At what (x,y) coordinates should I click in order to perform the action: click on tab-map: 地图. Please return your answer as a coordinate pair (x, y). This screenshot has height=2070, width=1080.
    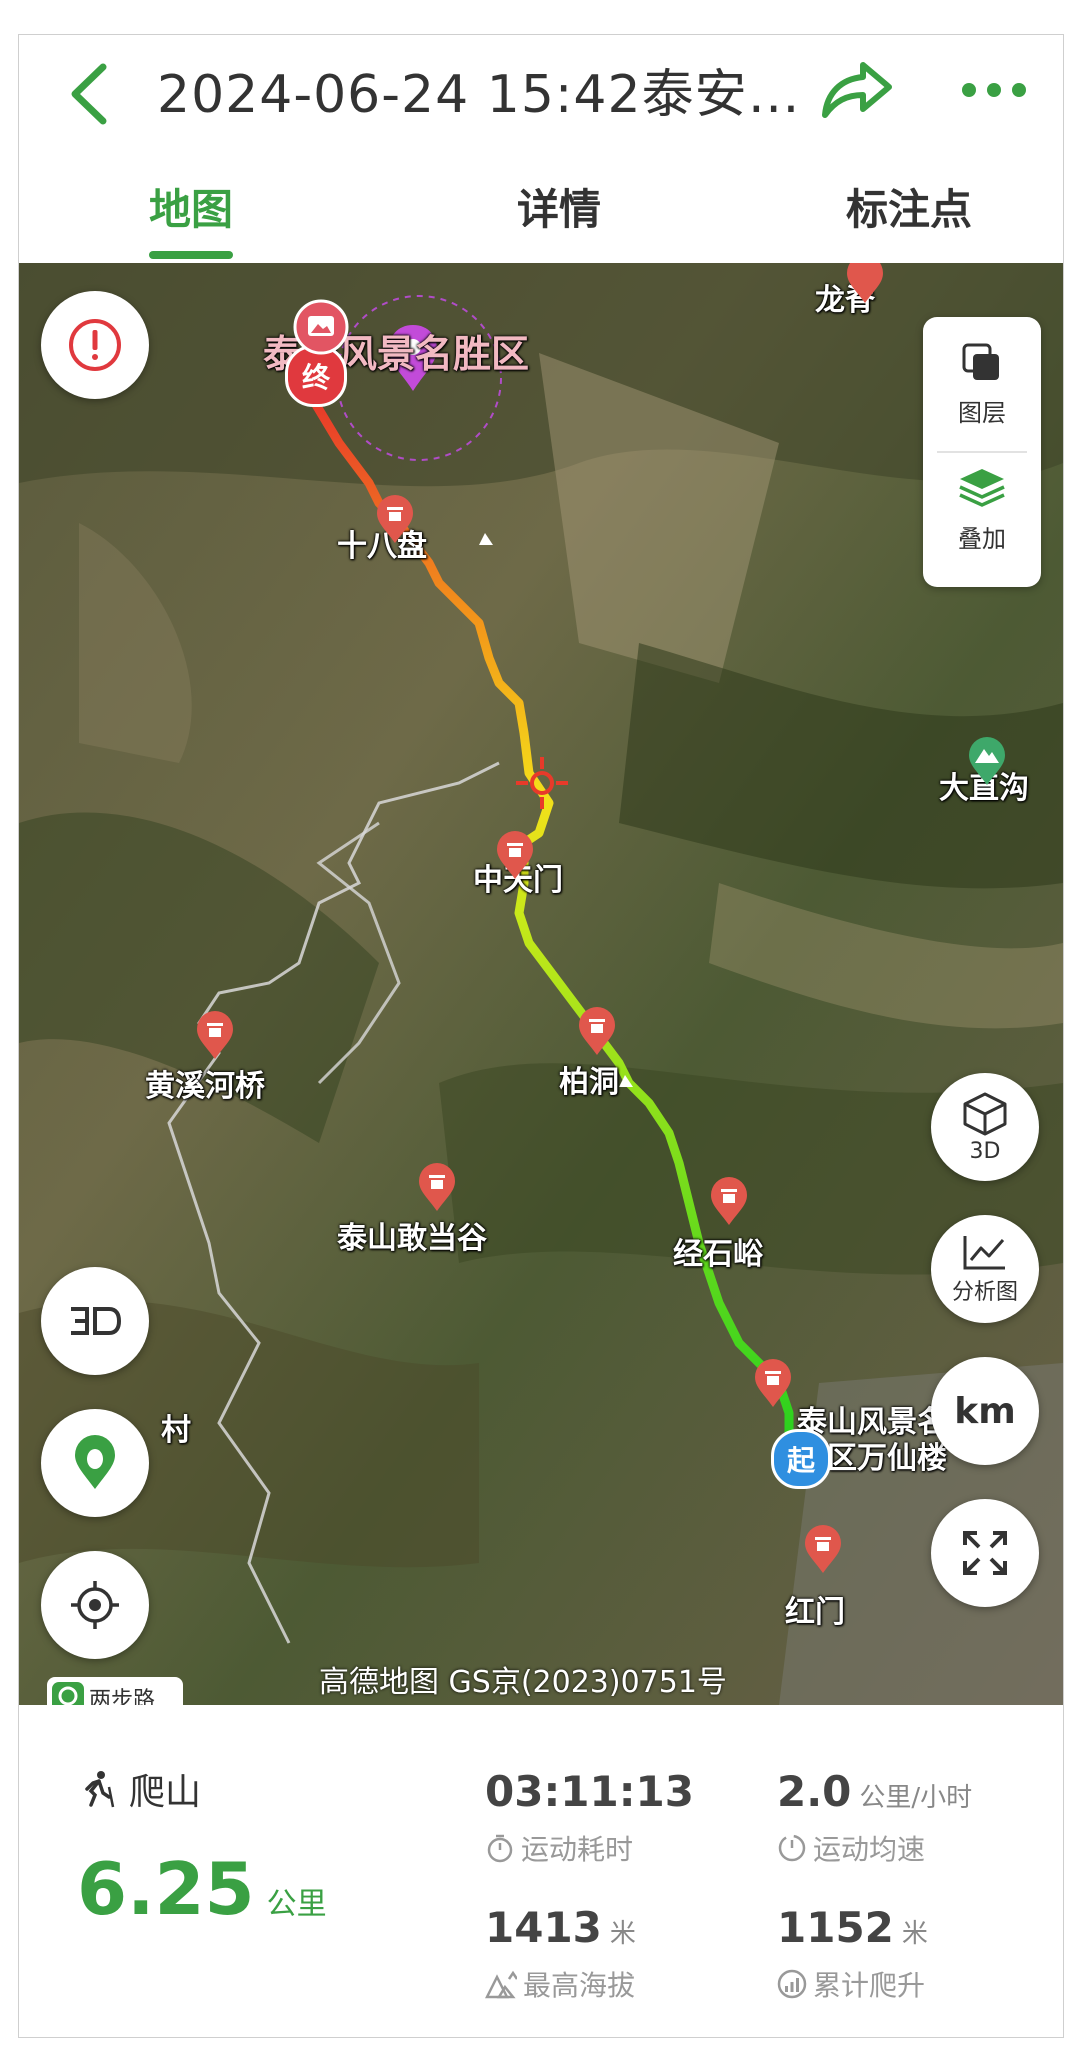
    Looking at the image, I should click on (191, 219).